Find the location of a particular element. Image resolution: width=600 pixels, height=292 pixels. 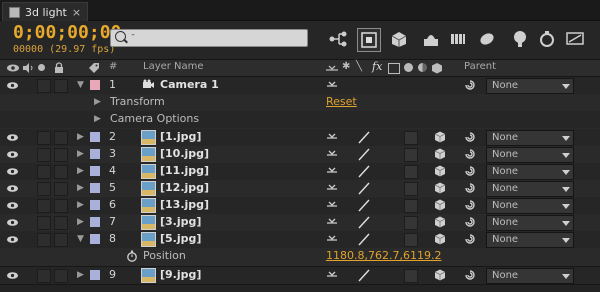

motion-blur-icon is located at coordinates (458, 39).